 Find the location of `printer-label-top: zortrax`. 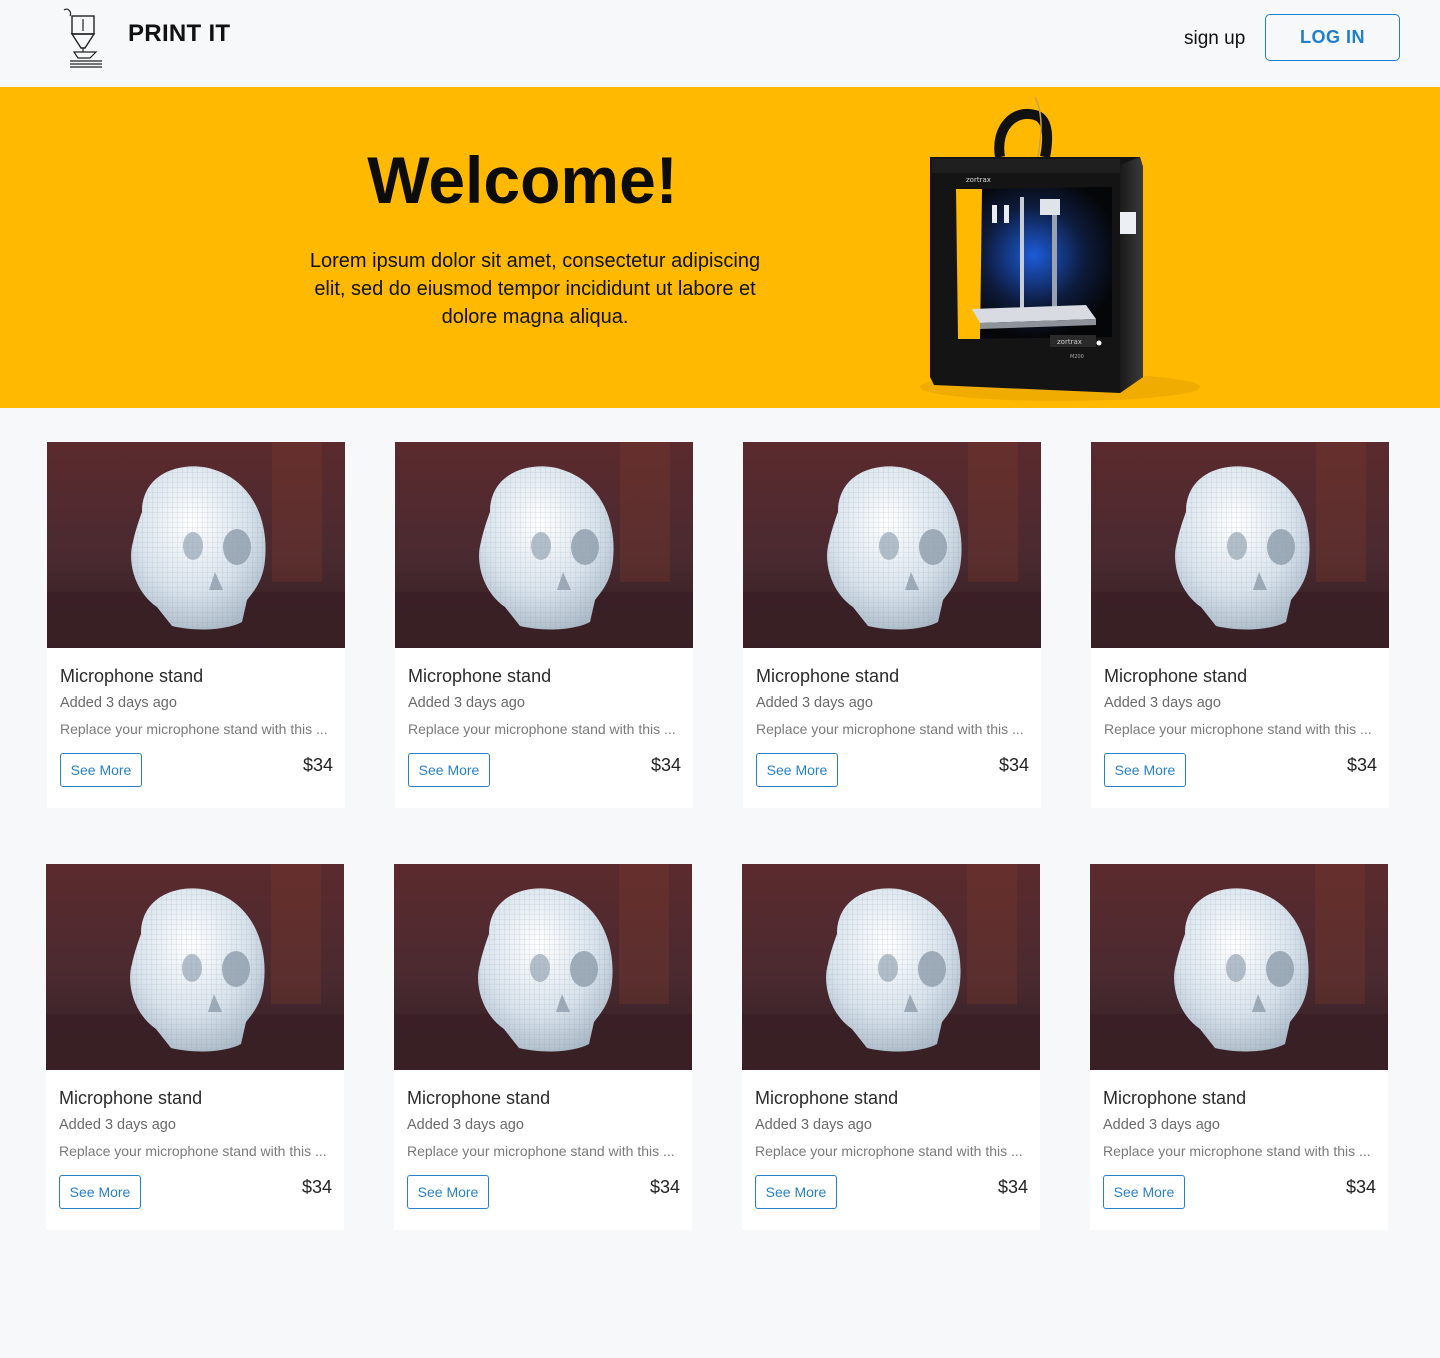

printer-label-top: zortrax is located at coordinates (978, 180).